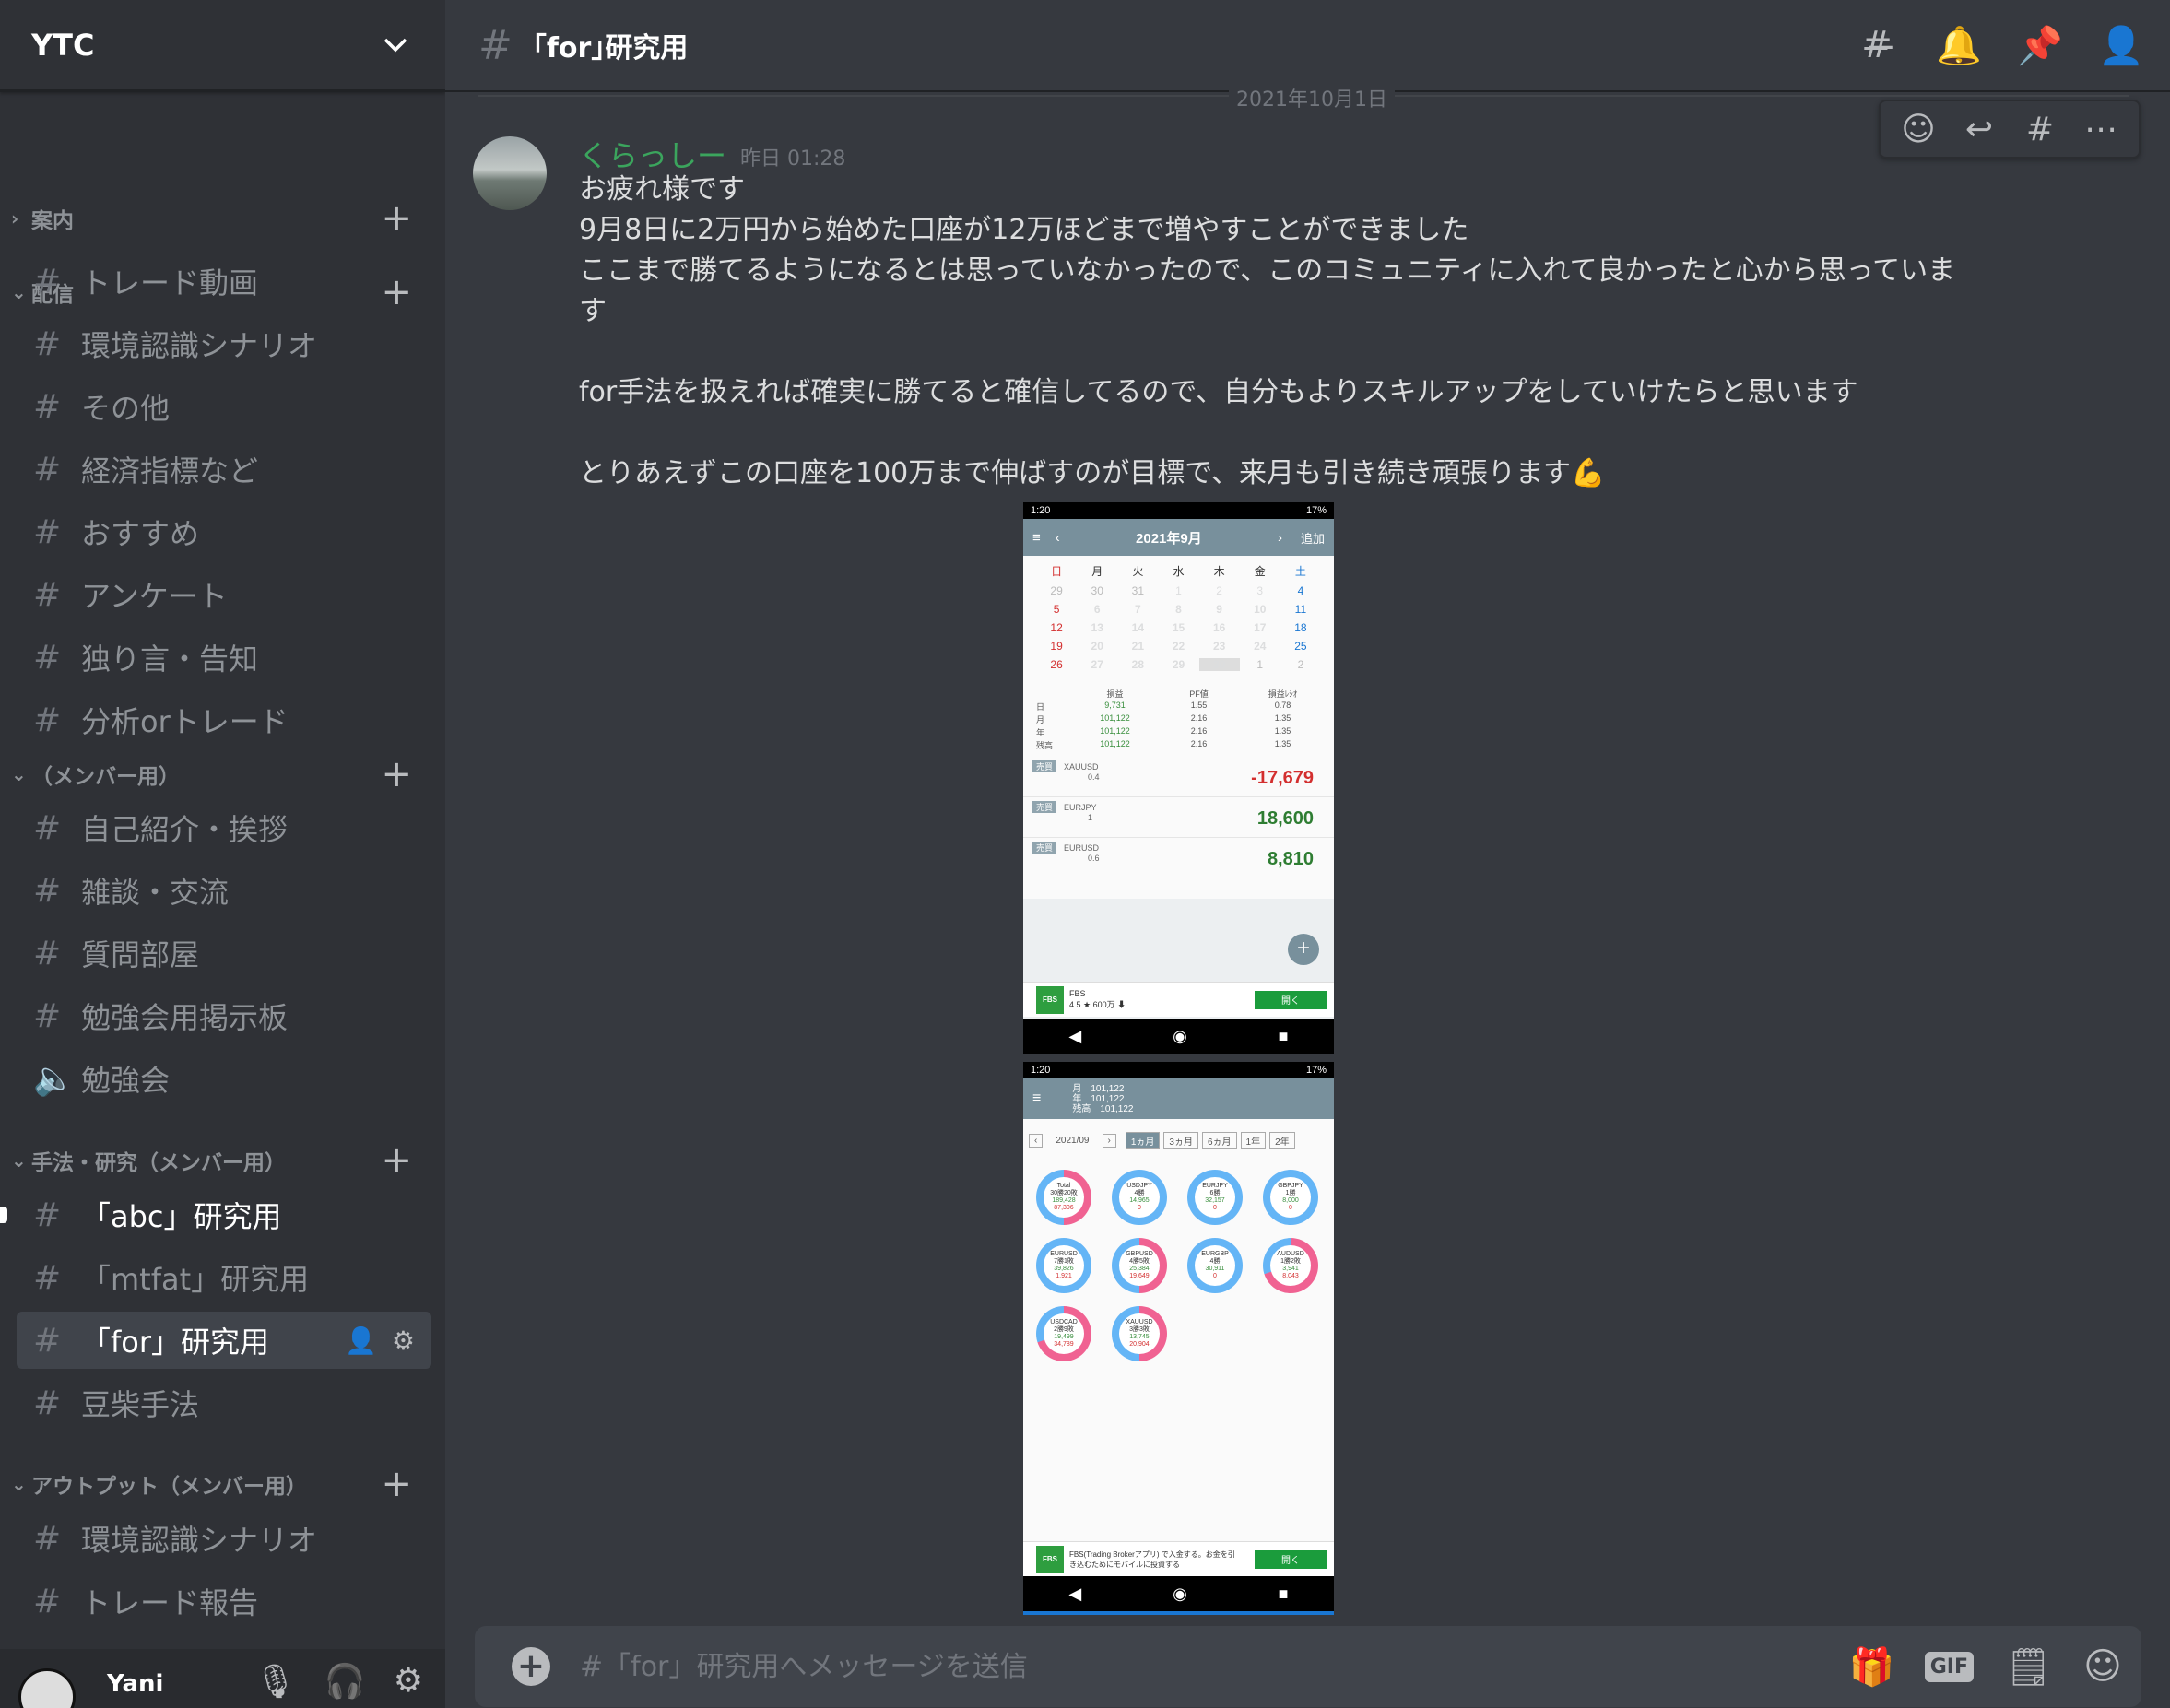  What do you see at coordinates (1094, 777) in the screenshot?
I see `trade-qty: 0.4` at bounding box center [1094, 777].